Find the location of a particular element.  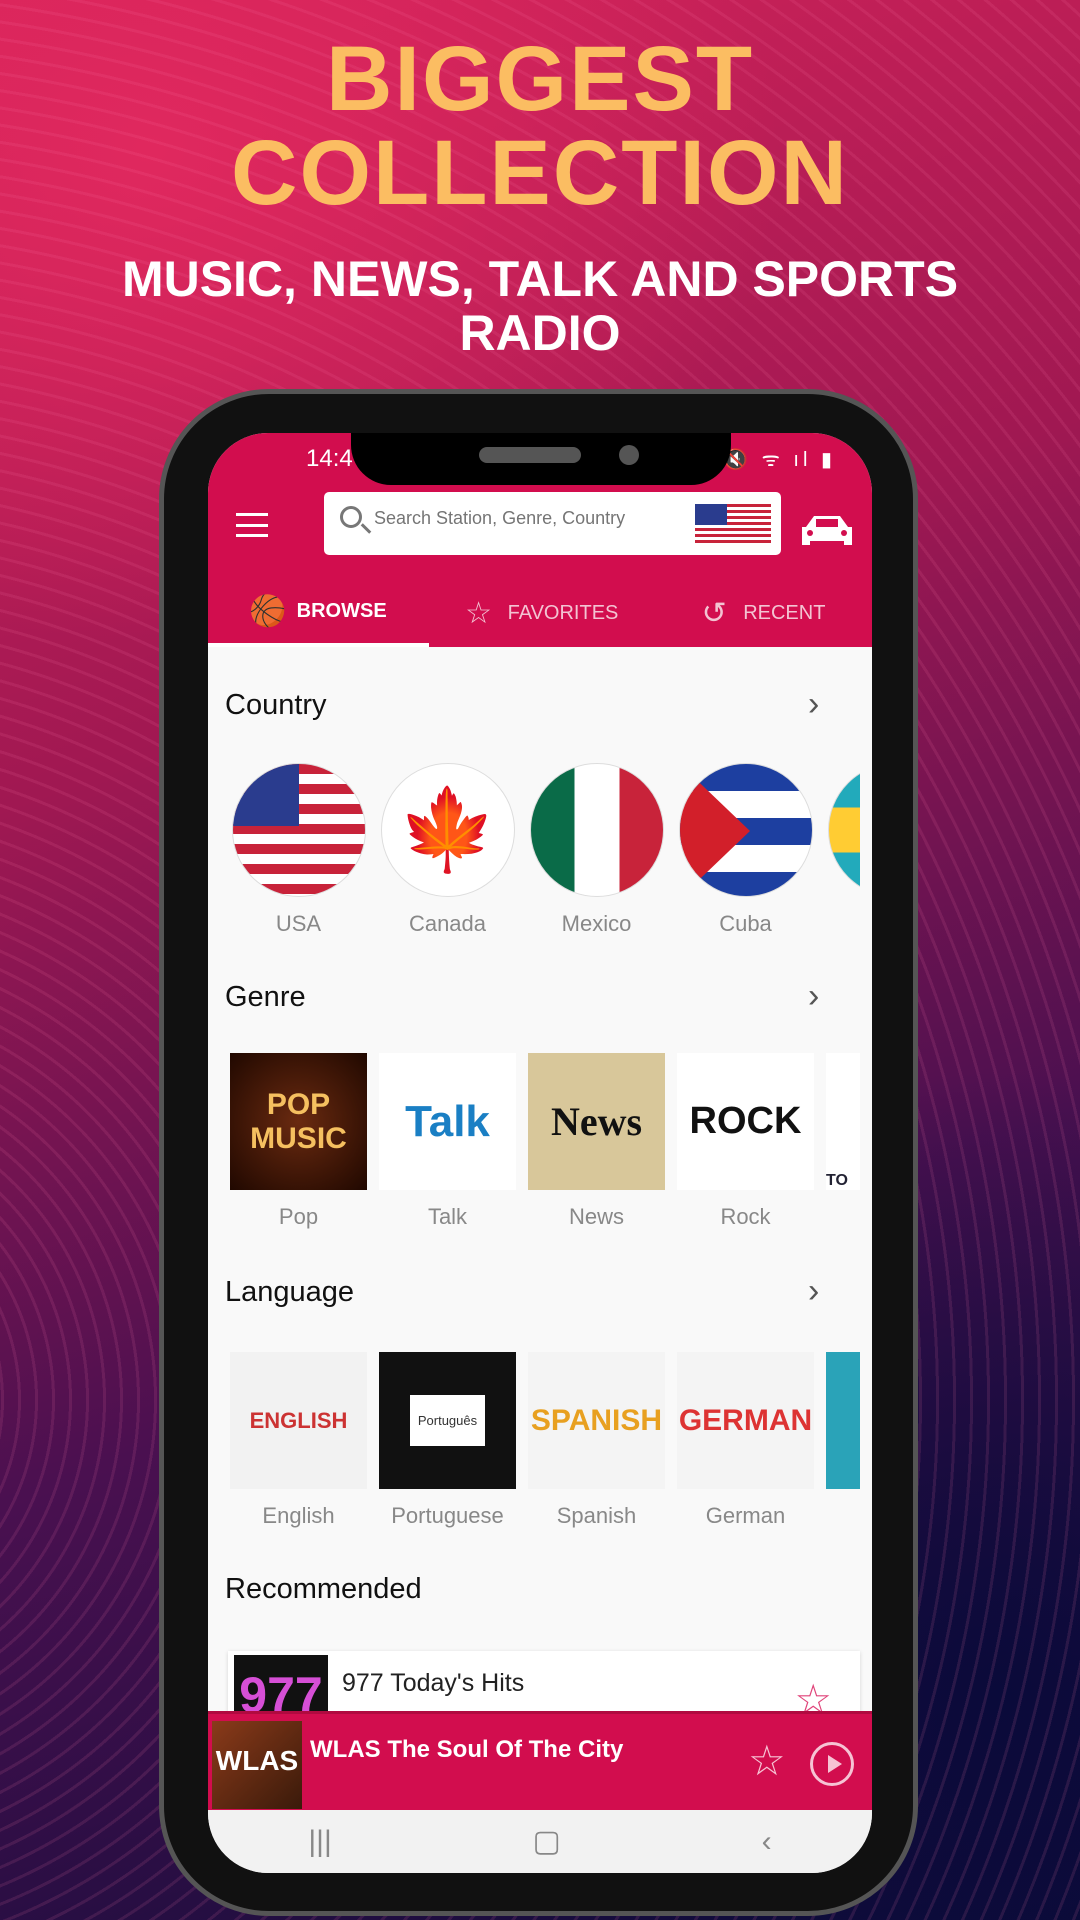

player-favorite-star-icon: ☆ is located at coordinates (767, 1760).